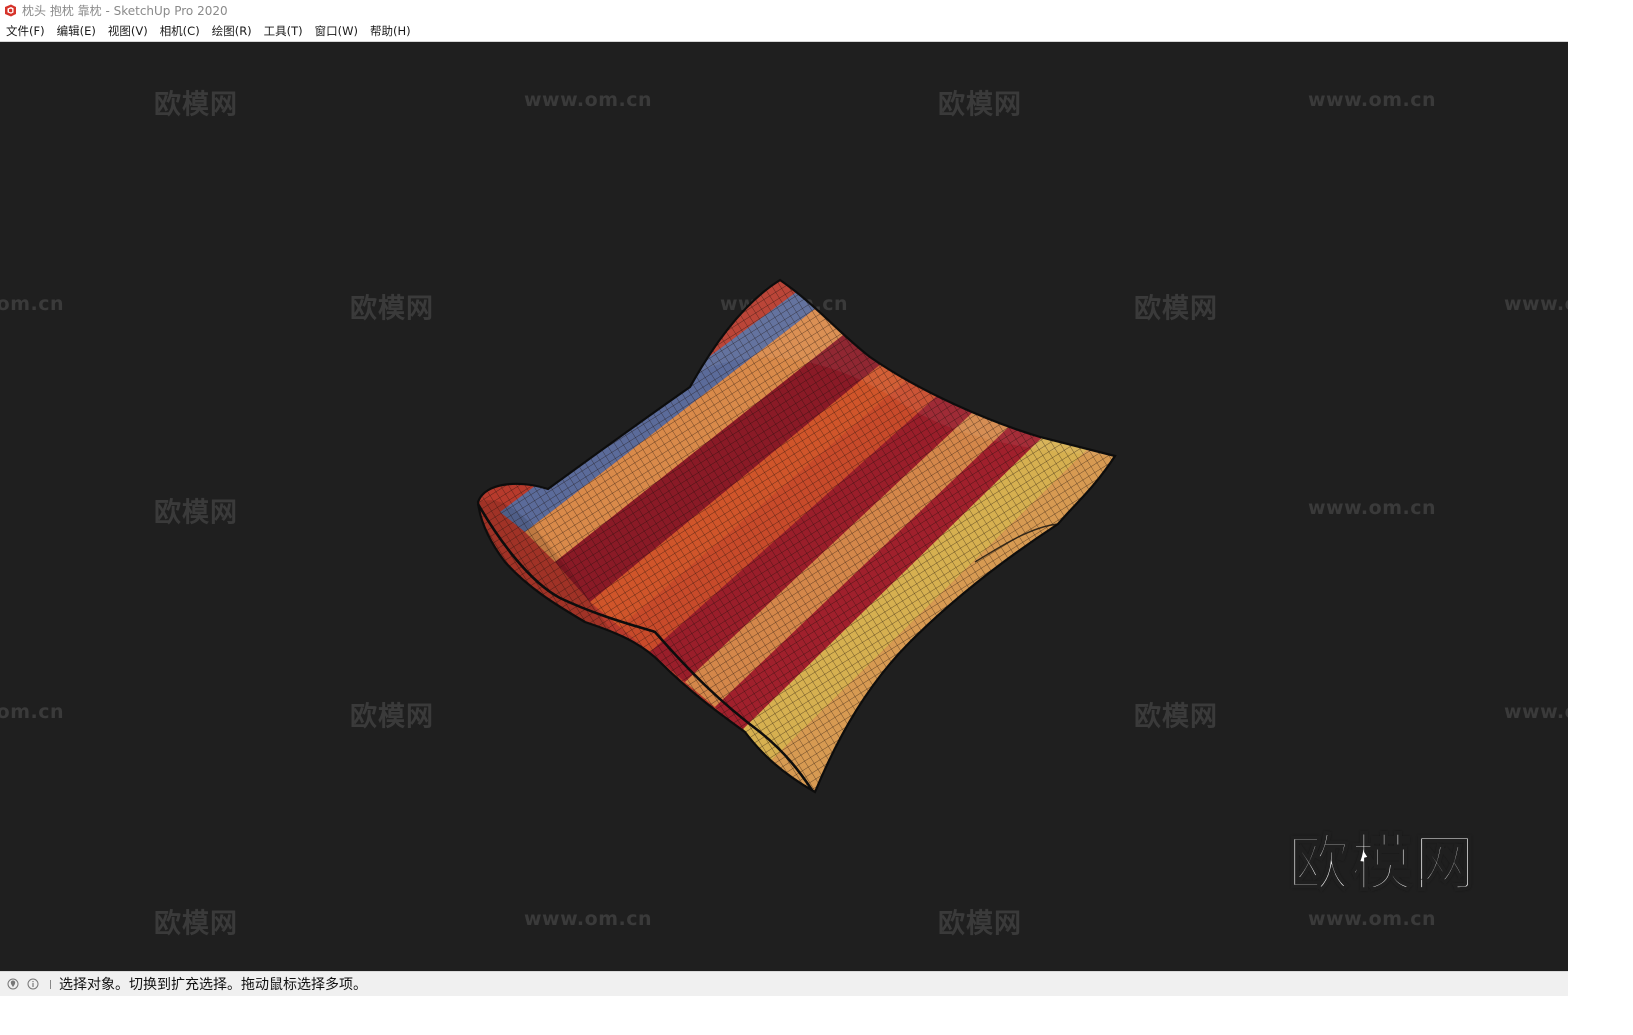  What do you see at coordinates (13, 984) in the screenshot?
I see `geo-location-icon` at bounding box center [13, 984].